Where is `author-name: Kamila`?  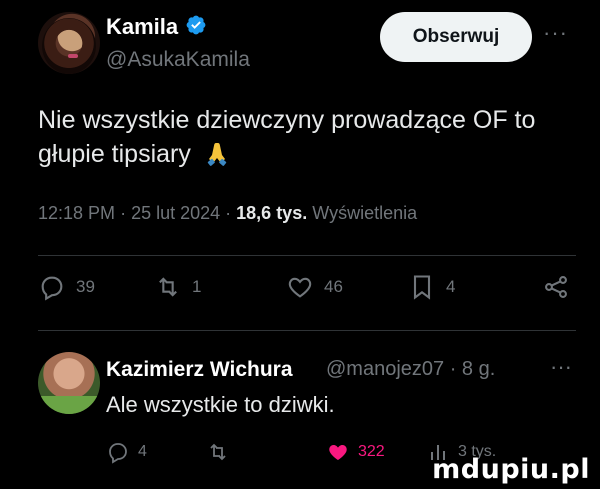 author-name: Kamila is located at coordinates (142, 27).